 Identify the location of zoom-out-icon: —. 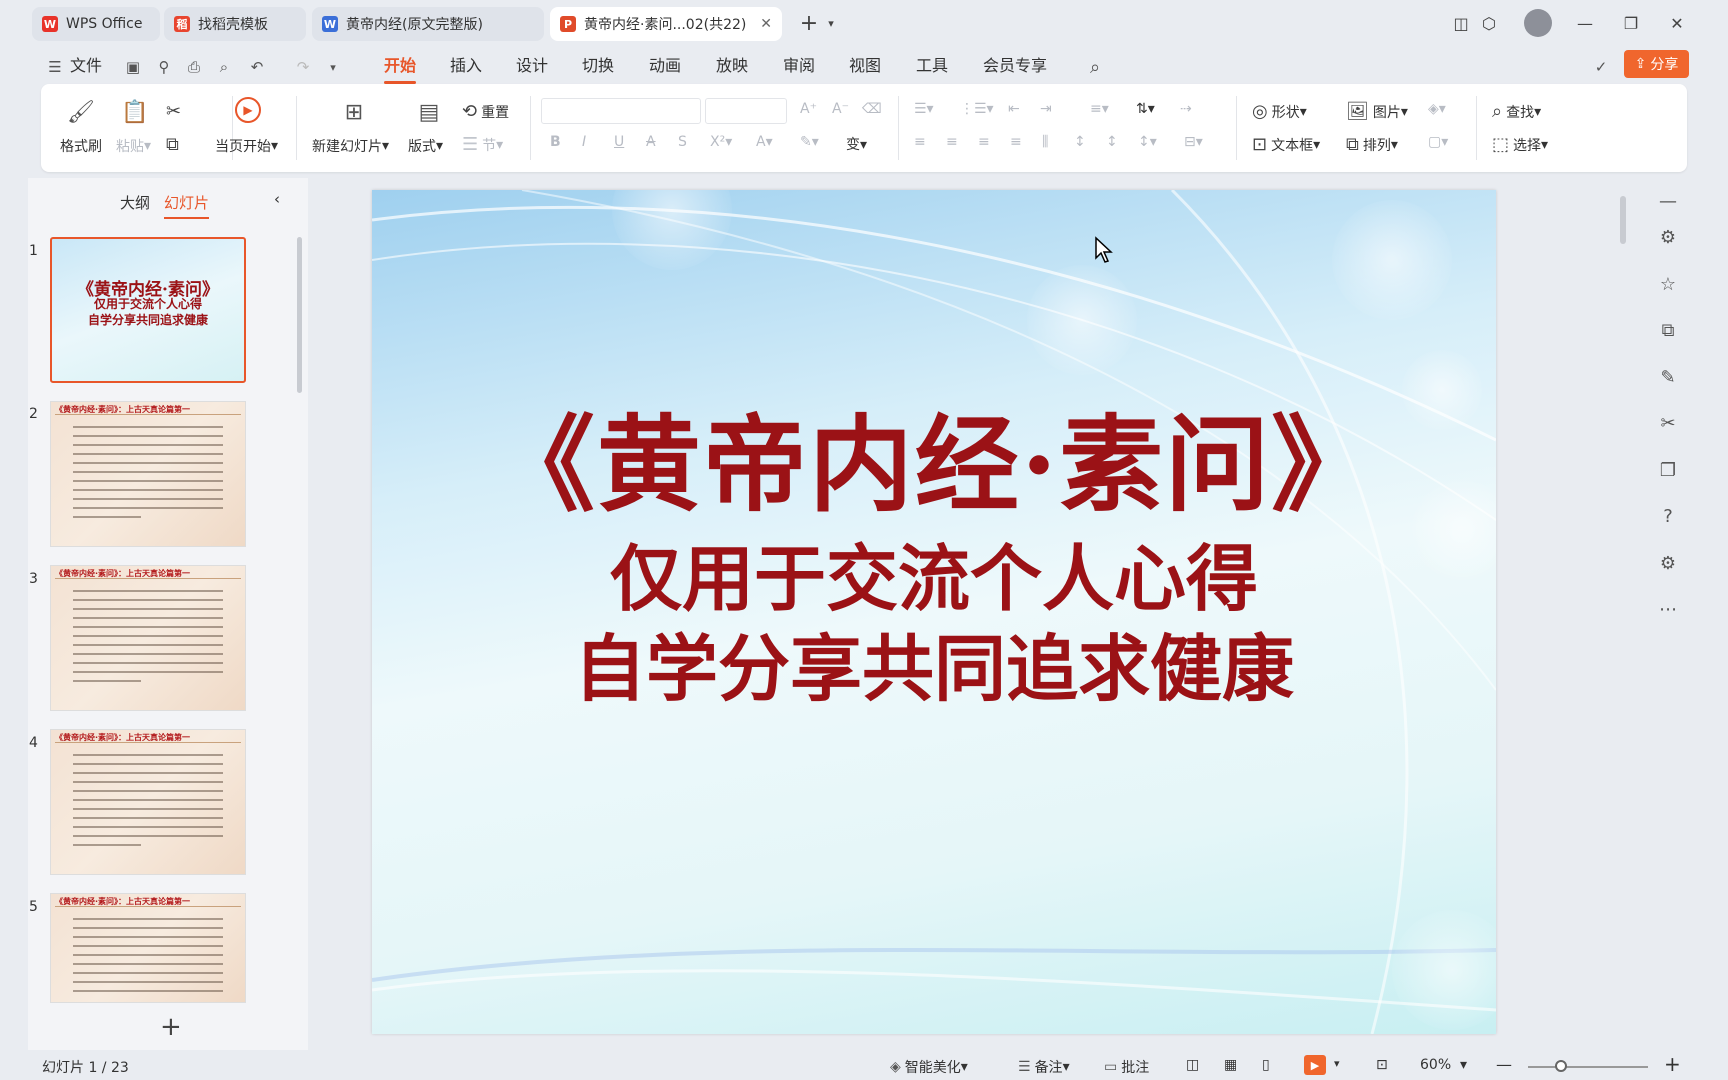
(1504, 1064).